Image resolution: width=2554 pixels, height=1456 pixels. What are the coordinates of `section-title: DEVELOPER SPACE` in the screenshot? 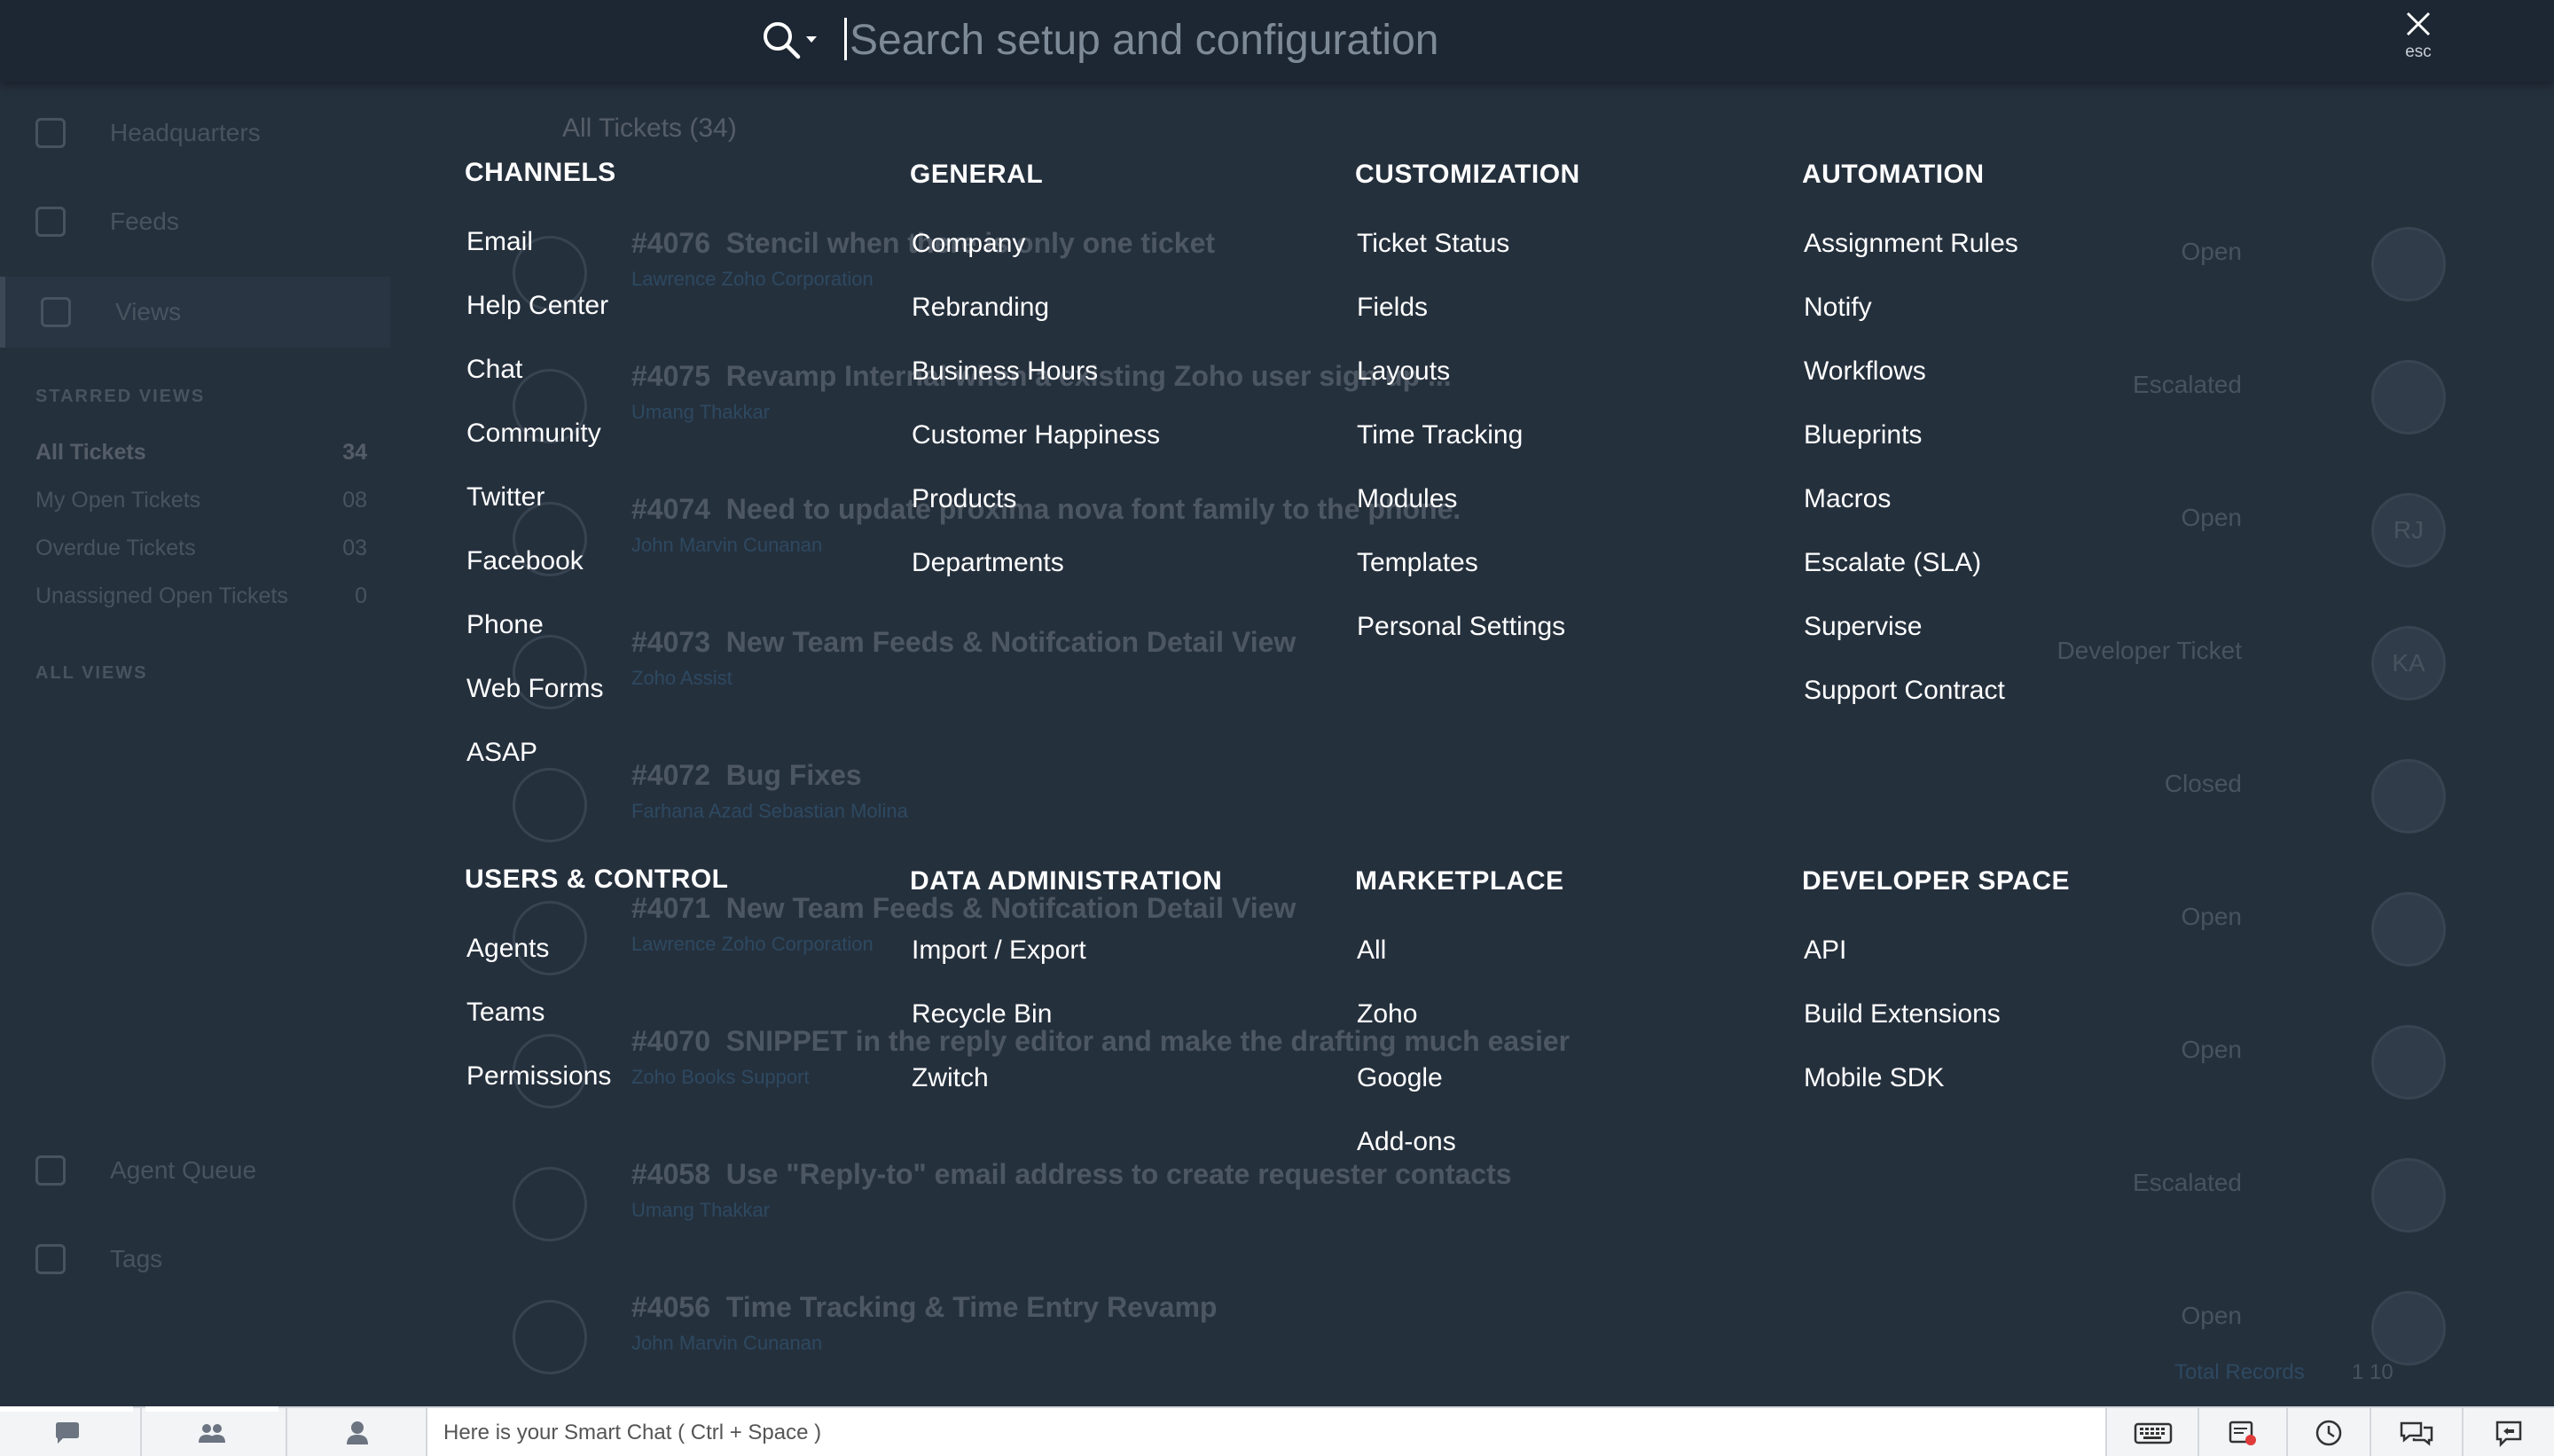 It's located at (1936, 881).